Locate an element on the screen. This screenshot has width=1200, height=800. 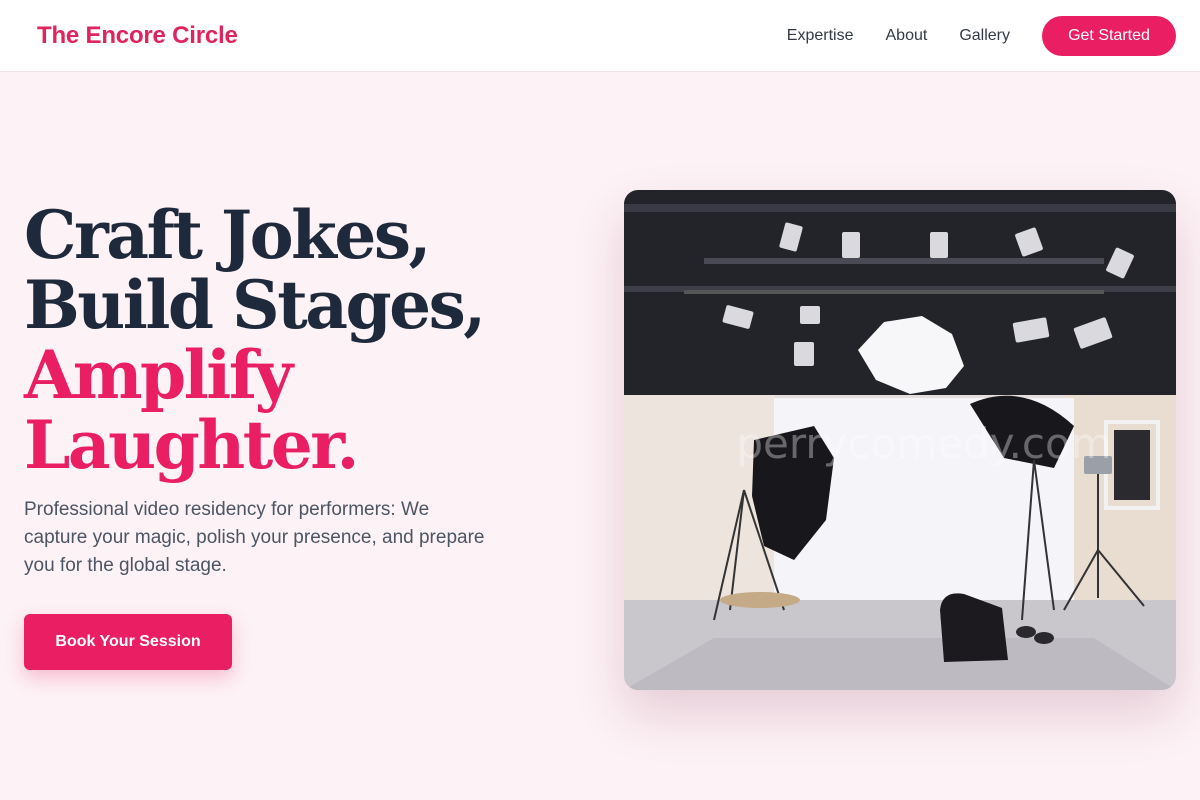
svg-text: perrycomedy.com is located at coordinates (923, 443).